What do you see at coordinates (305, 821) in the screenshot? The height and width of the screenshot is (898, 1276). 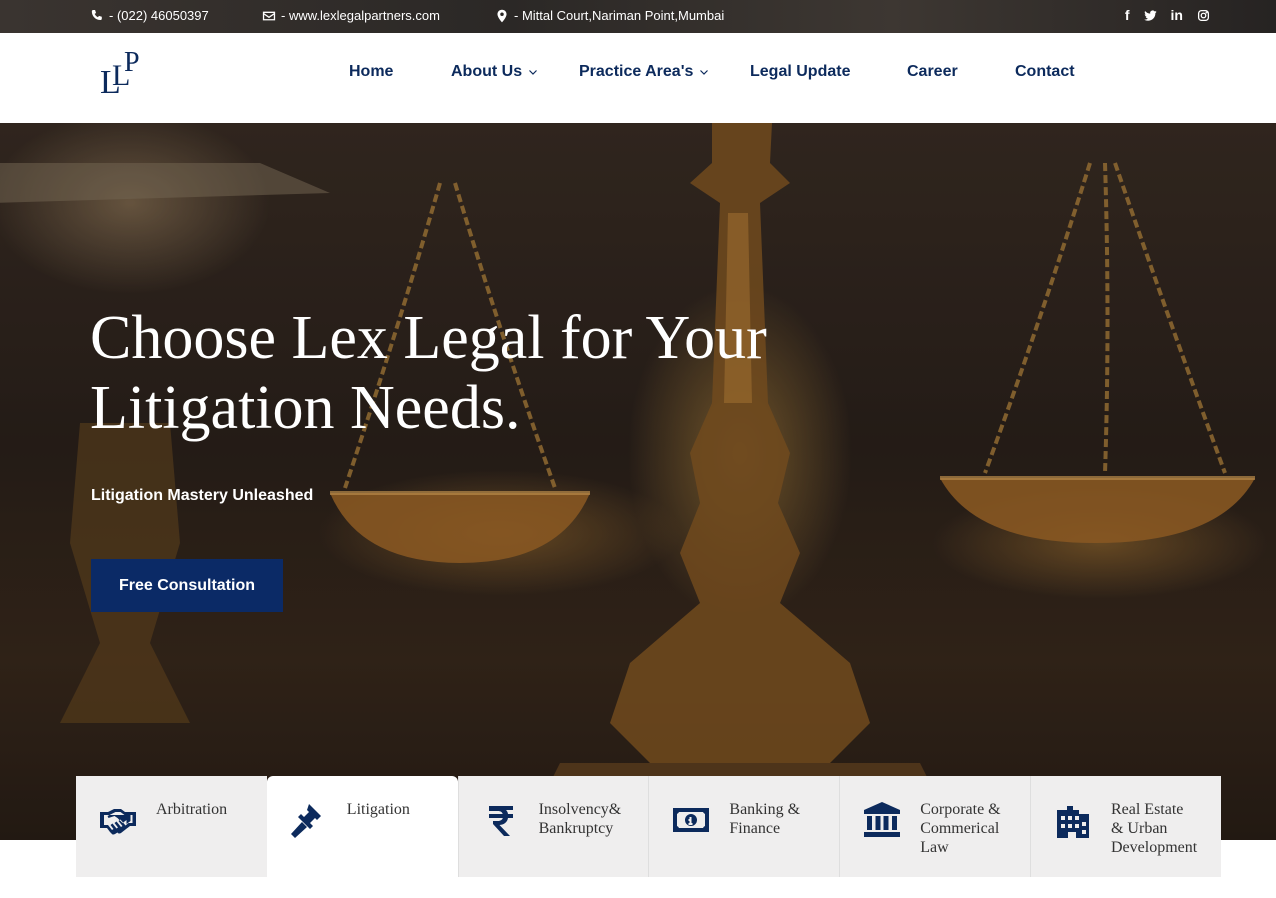 I see `gavel-icon` at bounding box center [305, 821].